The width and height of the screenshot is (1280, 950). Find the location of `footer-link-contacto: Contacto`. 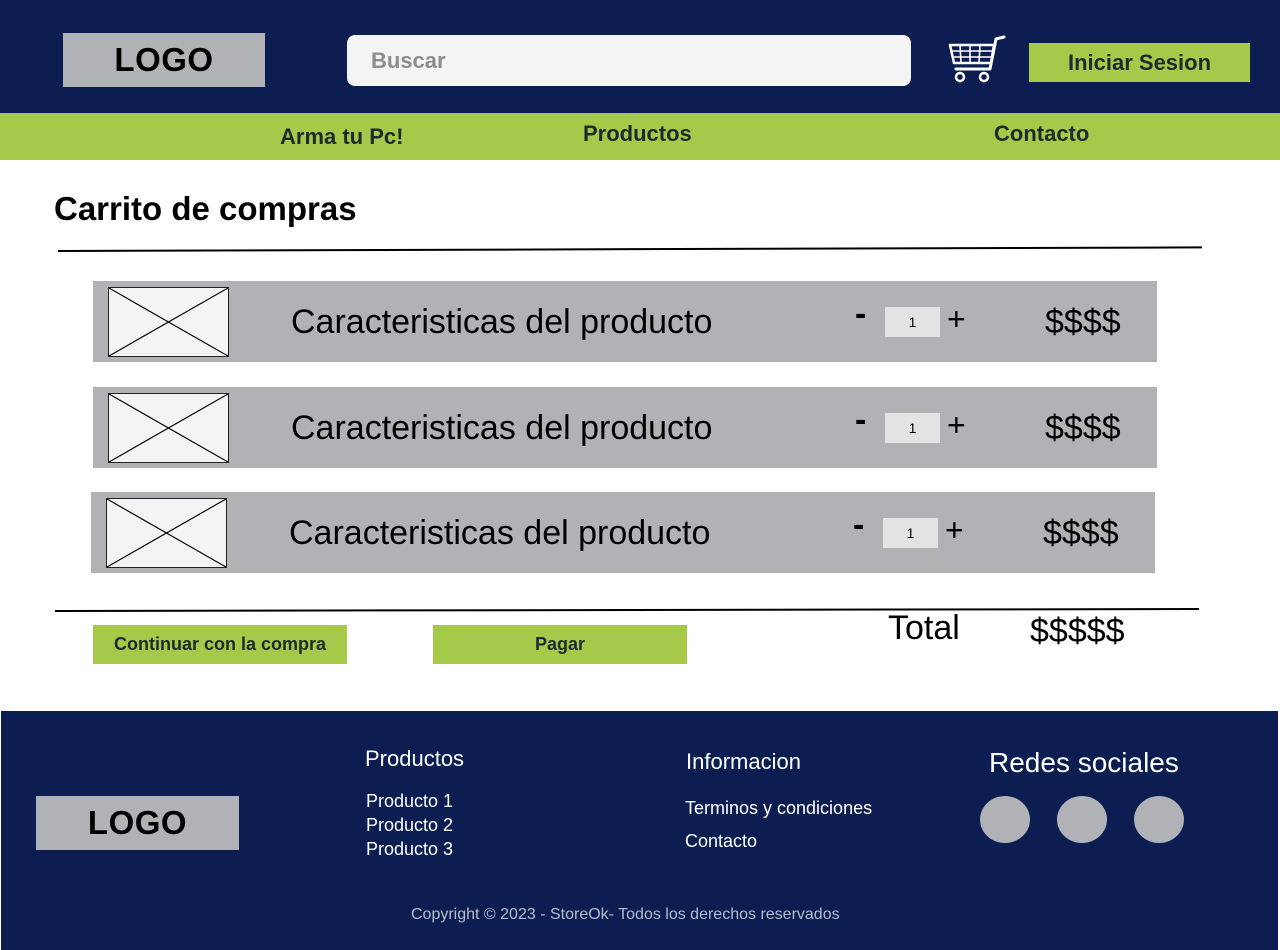

footer-link-contacto: Contacto is located at coordinates (721, 841).